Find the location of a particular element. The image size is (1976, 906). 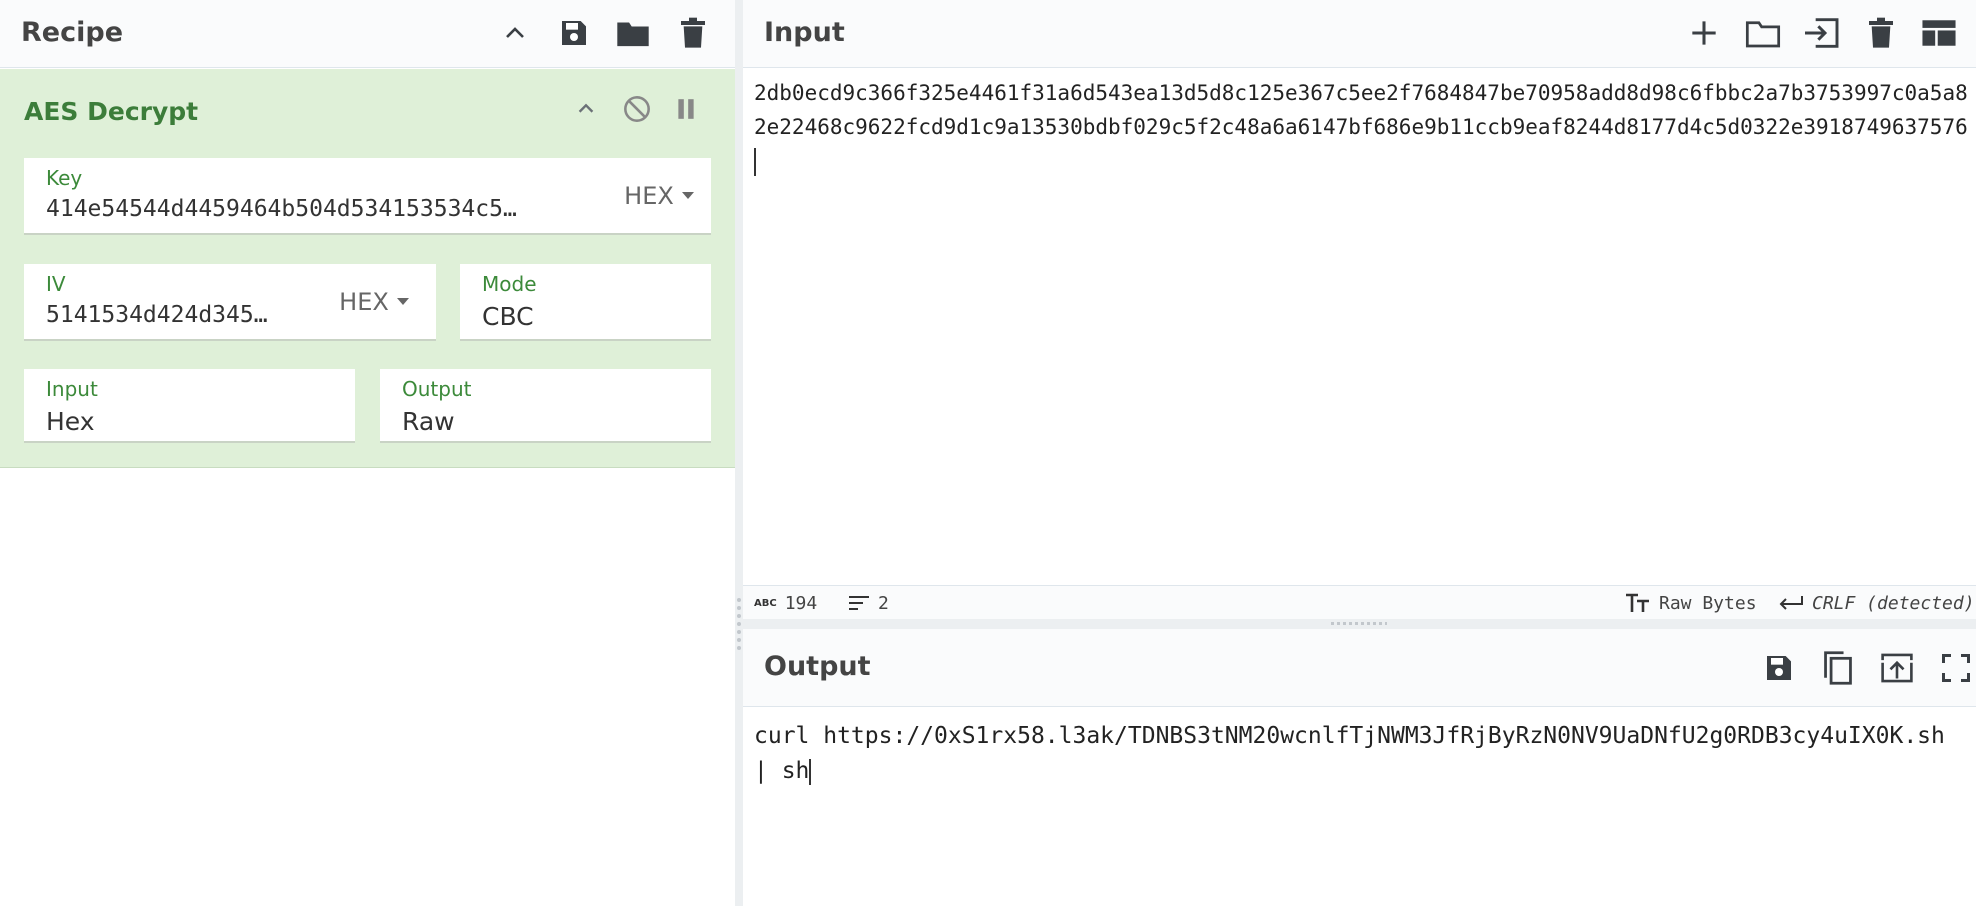

key-format-dropdown: HEX is located at coordinates (659, 195).